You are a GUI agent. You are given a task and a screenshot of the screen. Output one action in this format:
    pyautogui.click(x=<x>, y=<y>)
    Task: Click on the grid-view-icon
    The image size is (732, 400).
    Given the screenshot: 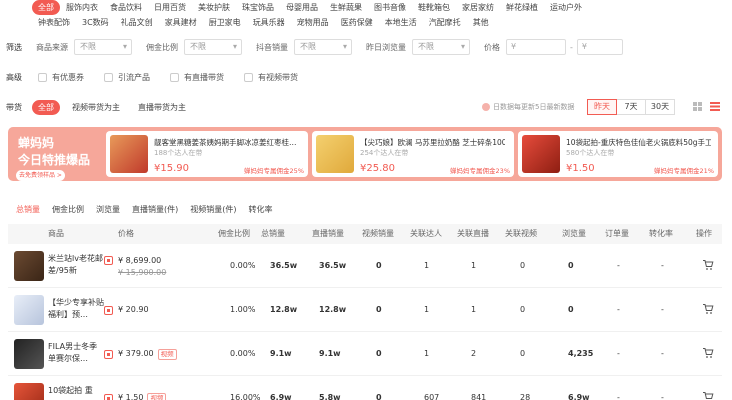 What is the action you would take?
    pyautogui.click(x=697, y=106)
    